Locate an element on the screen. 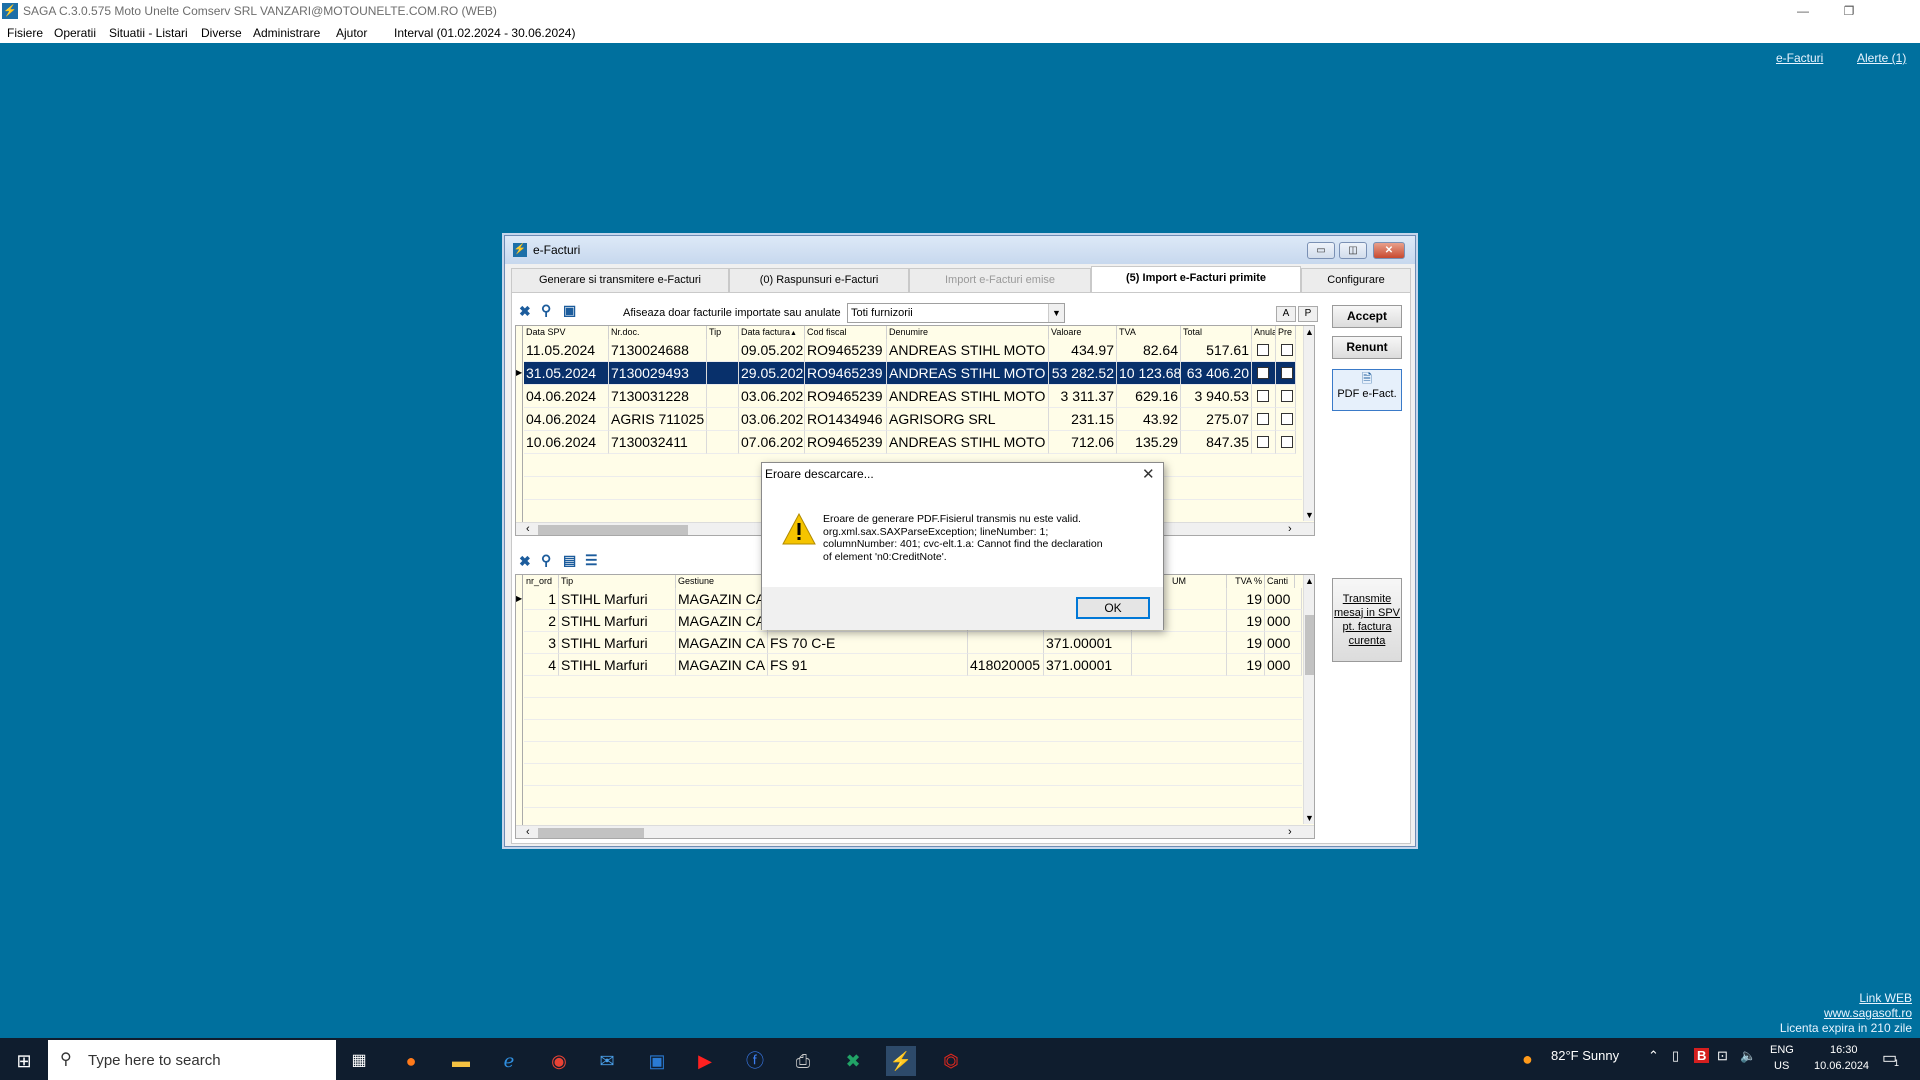 Image resolution: width=1920 pixels, height=1080 pixels. efacturi-link: e-Facturi is located at coordinates (1799, 58).